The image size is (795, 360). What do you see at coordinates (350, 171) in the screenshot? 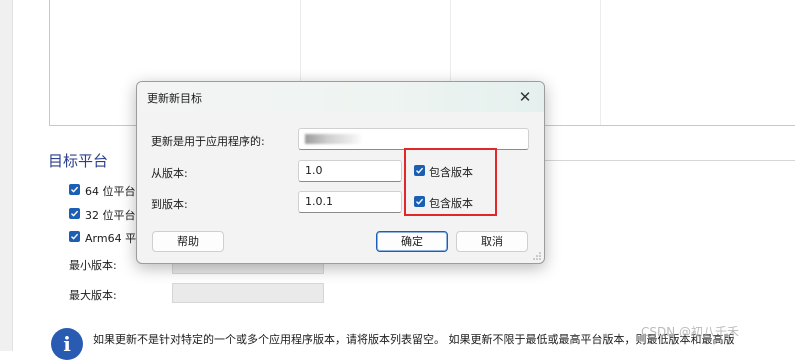
I see `from-version-input: 1.0` at bounding box center [350, 171].